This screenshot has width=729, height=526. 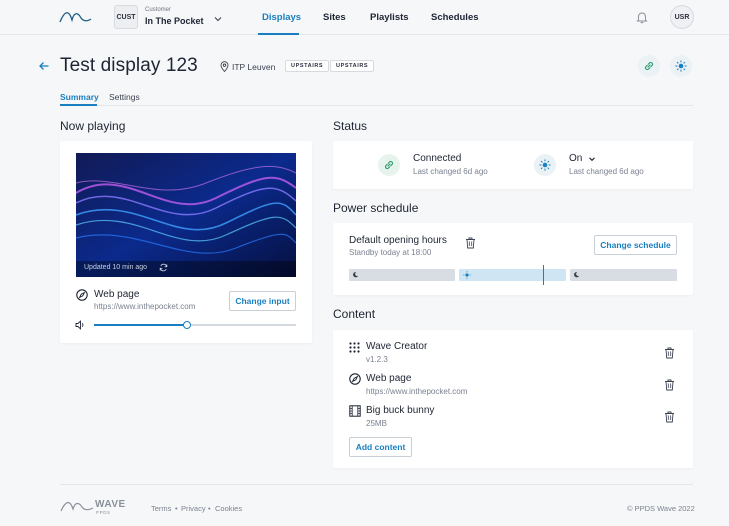 I want to click on wave-artwork, so click(x=186, y=215).